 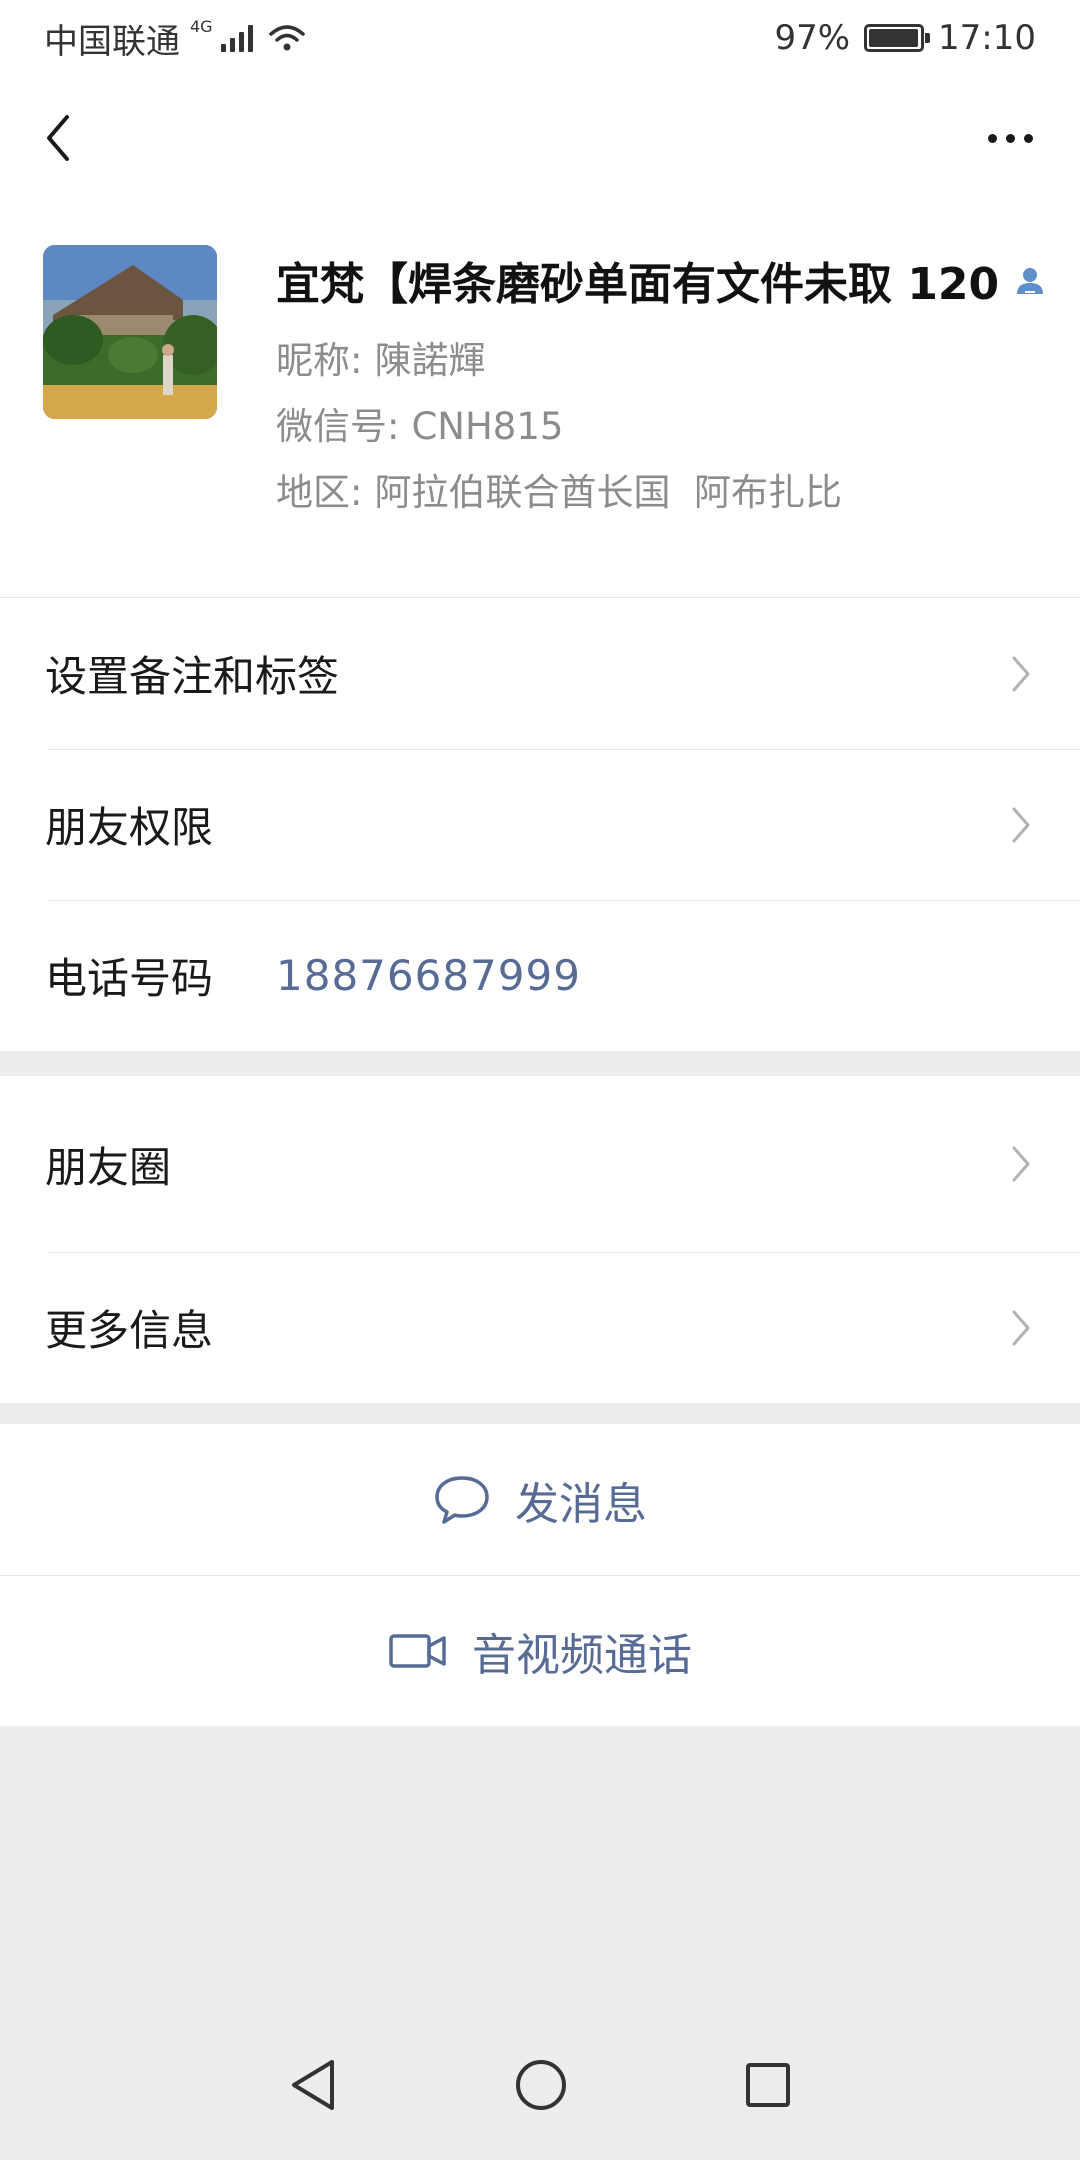 What do you see at coordinates (338, 426) in the screenshot?
I see `wechat-id-label: 微信号:` at bounding box center [338, 426].